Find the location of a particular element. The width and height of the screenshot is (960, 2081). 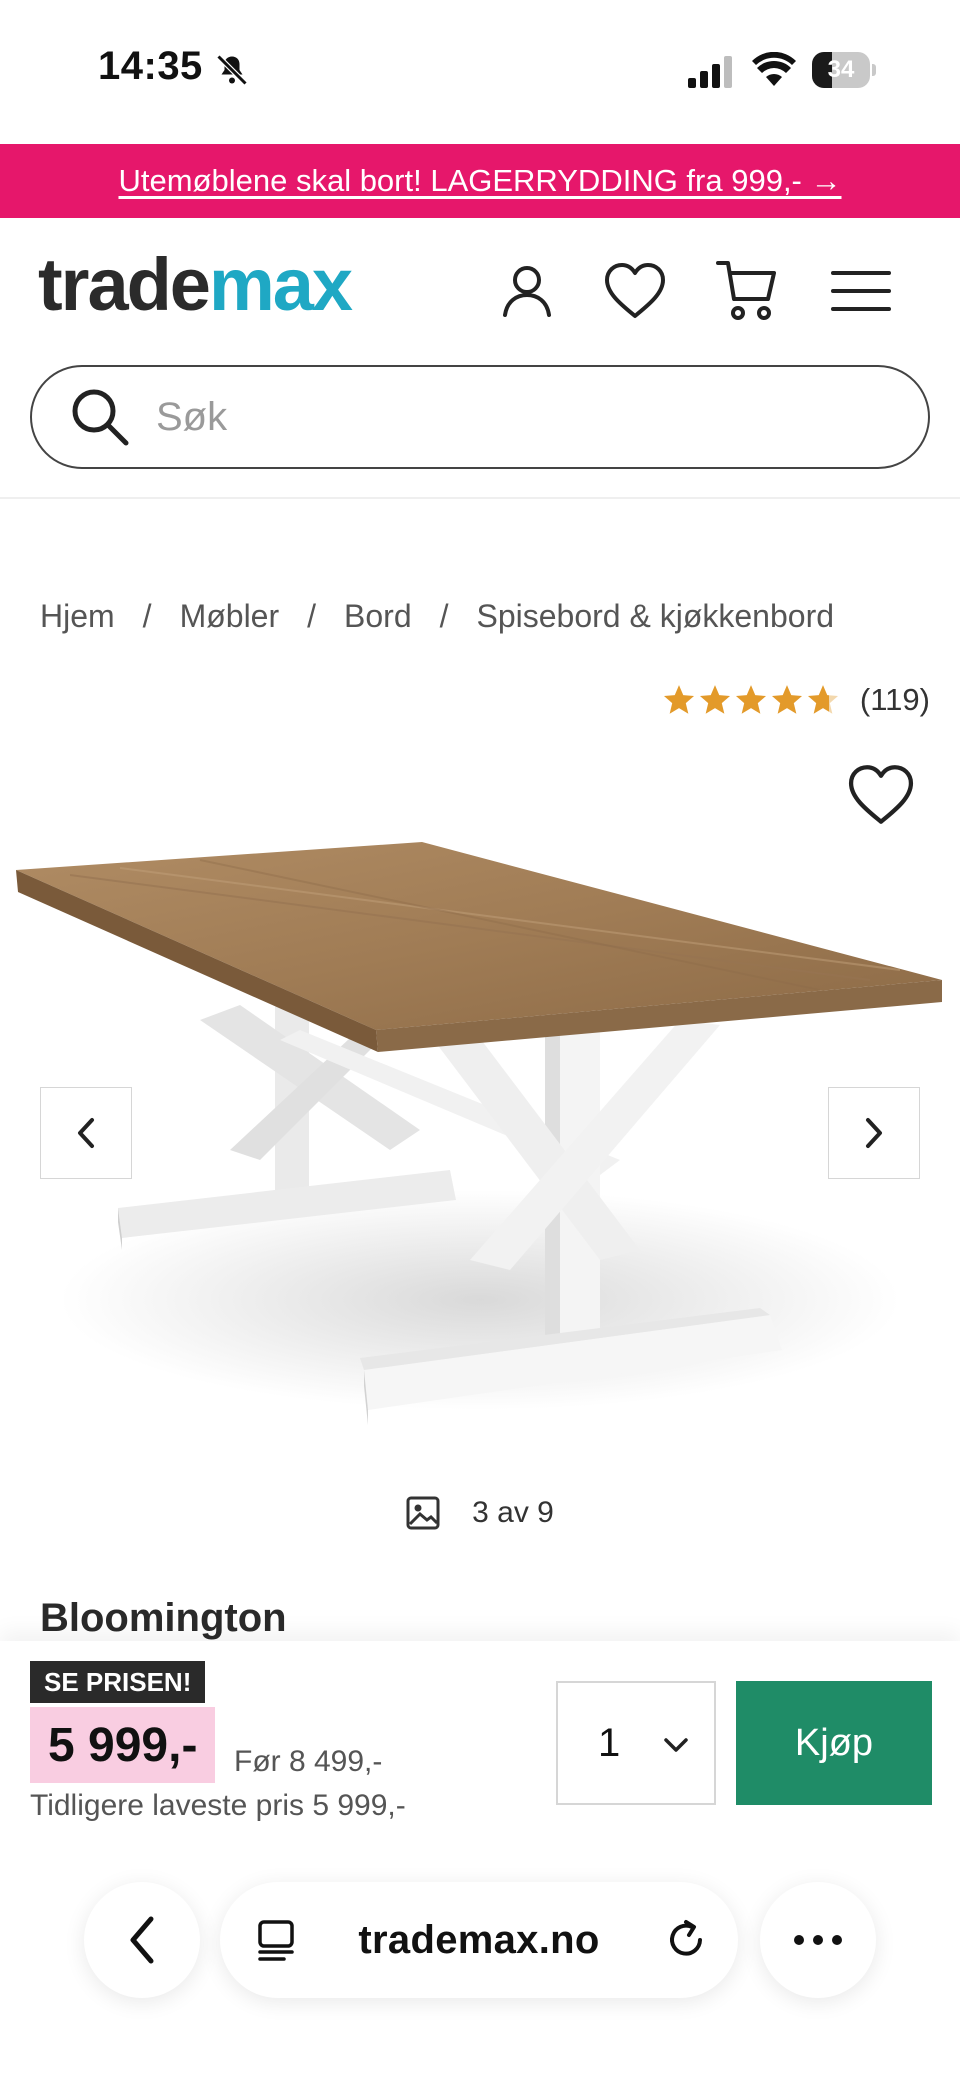

reload-icon is located at coordinates (686, 1940).